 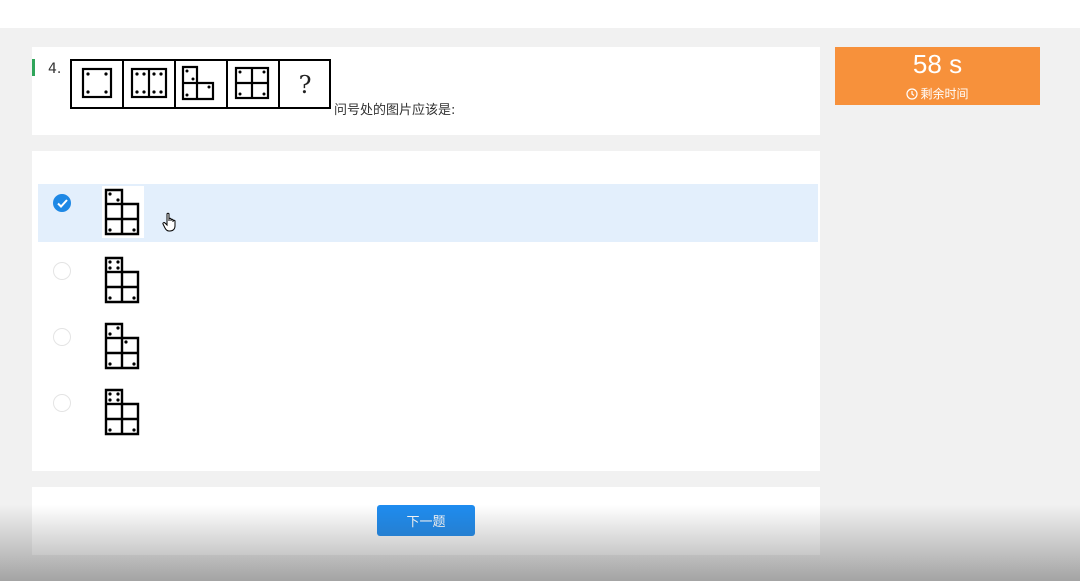 I want to click on question-card: 4. ? 问号处的图片应该是:, so click(x=426, y=91).